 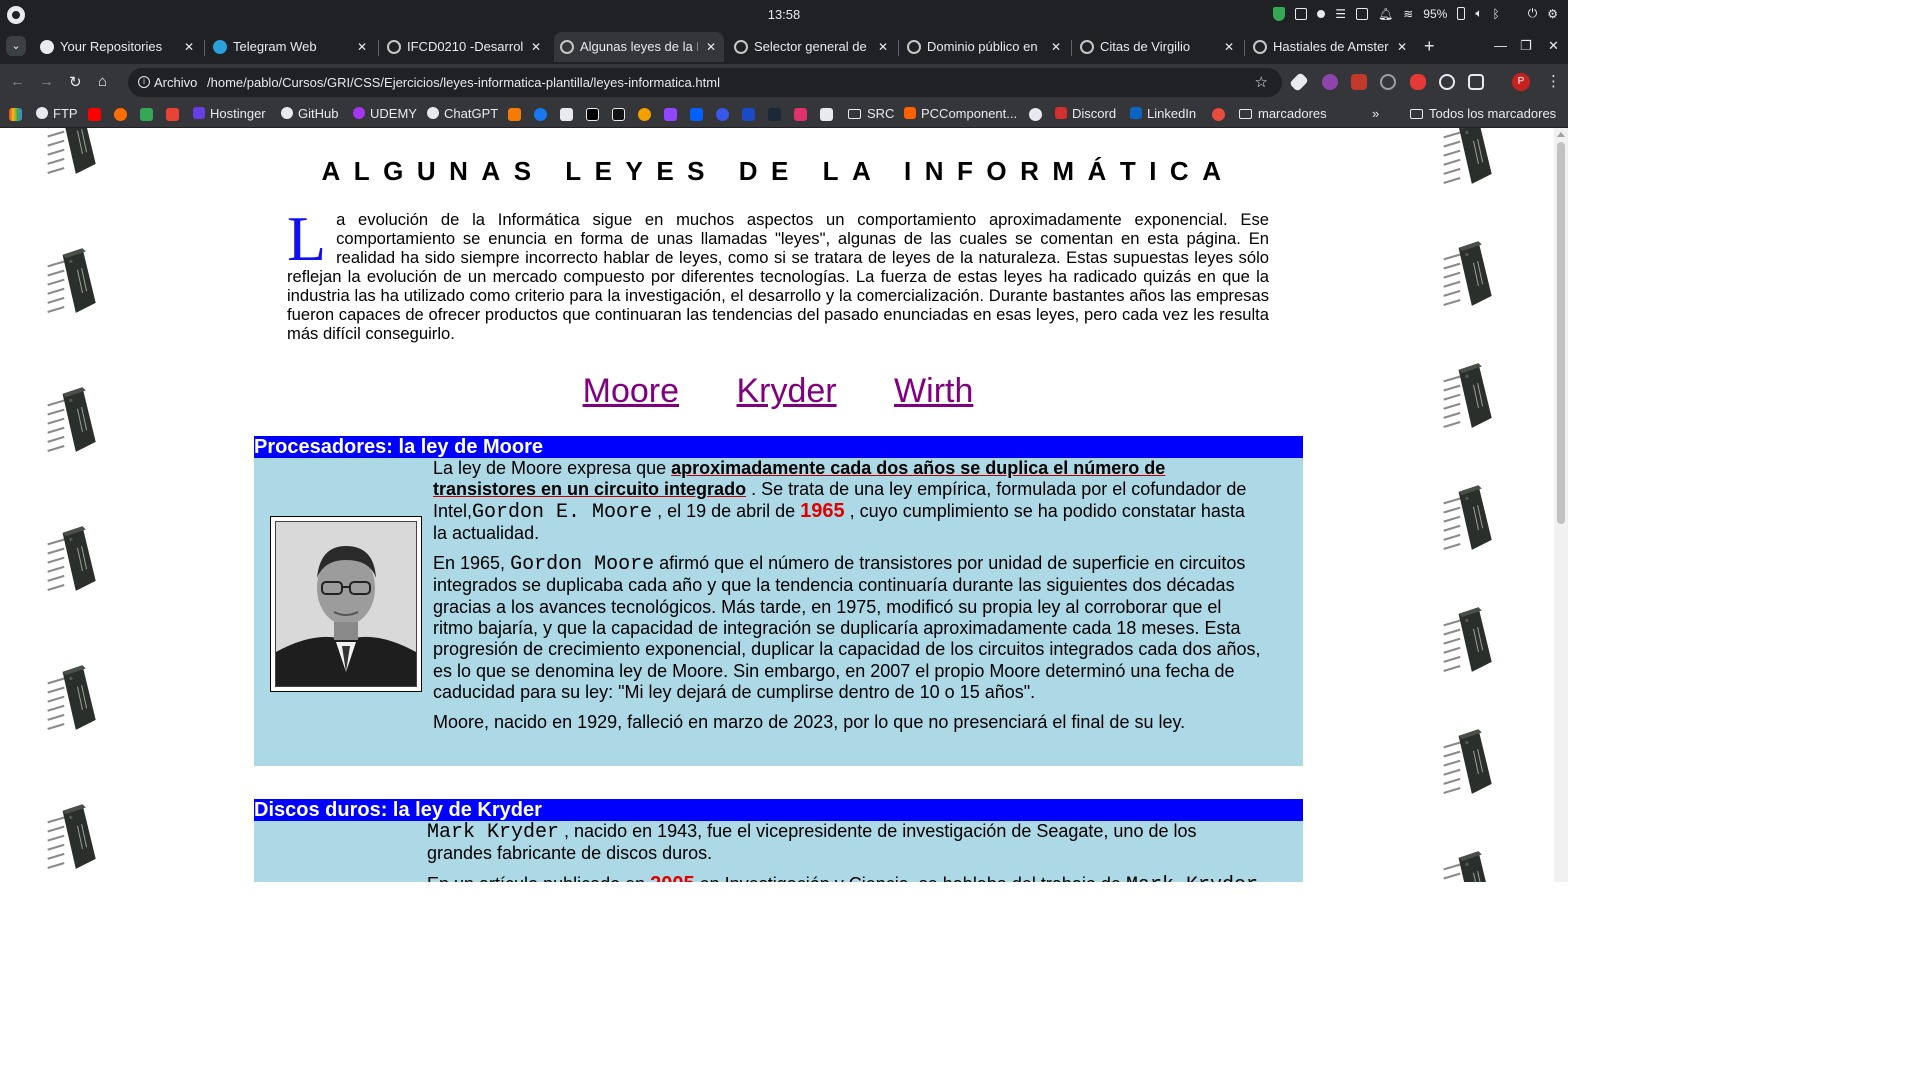 I want to click on tab-dominio-publico: Dominio público en ✕, so click(x=985, y=47).